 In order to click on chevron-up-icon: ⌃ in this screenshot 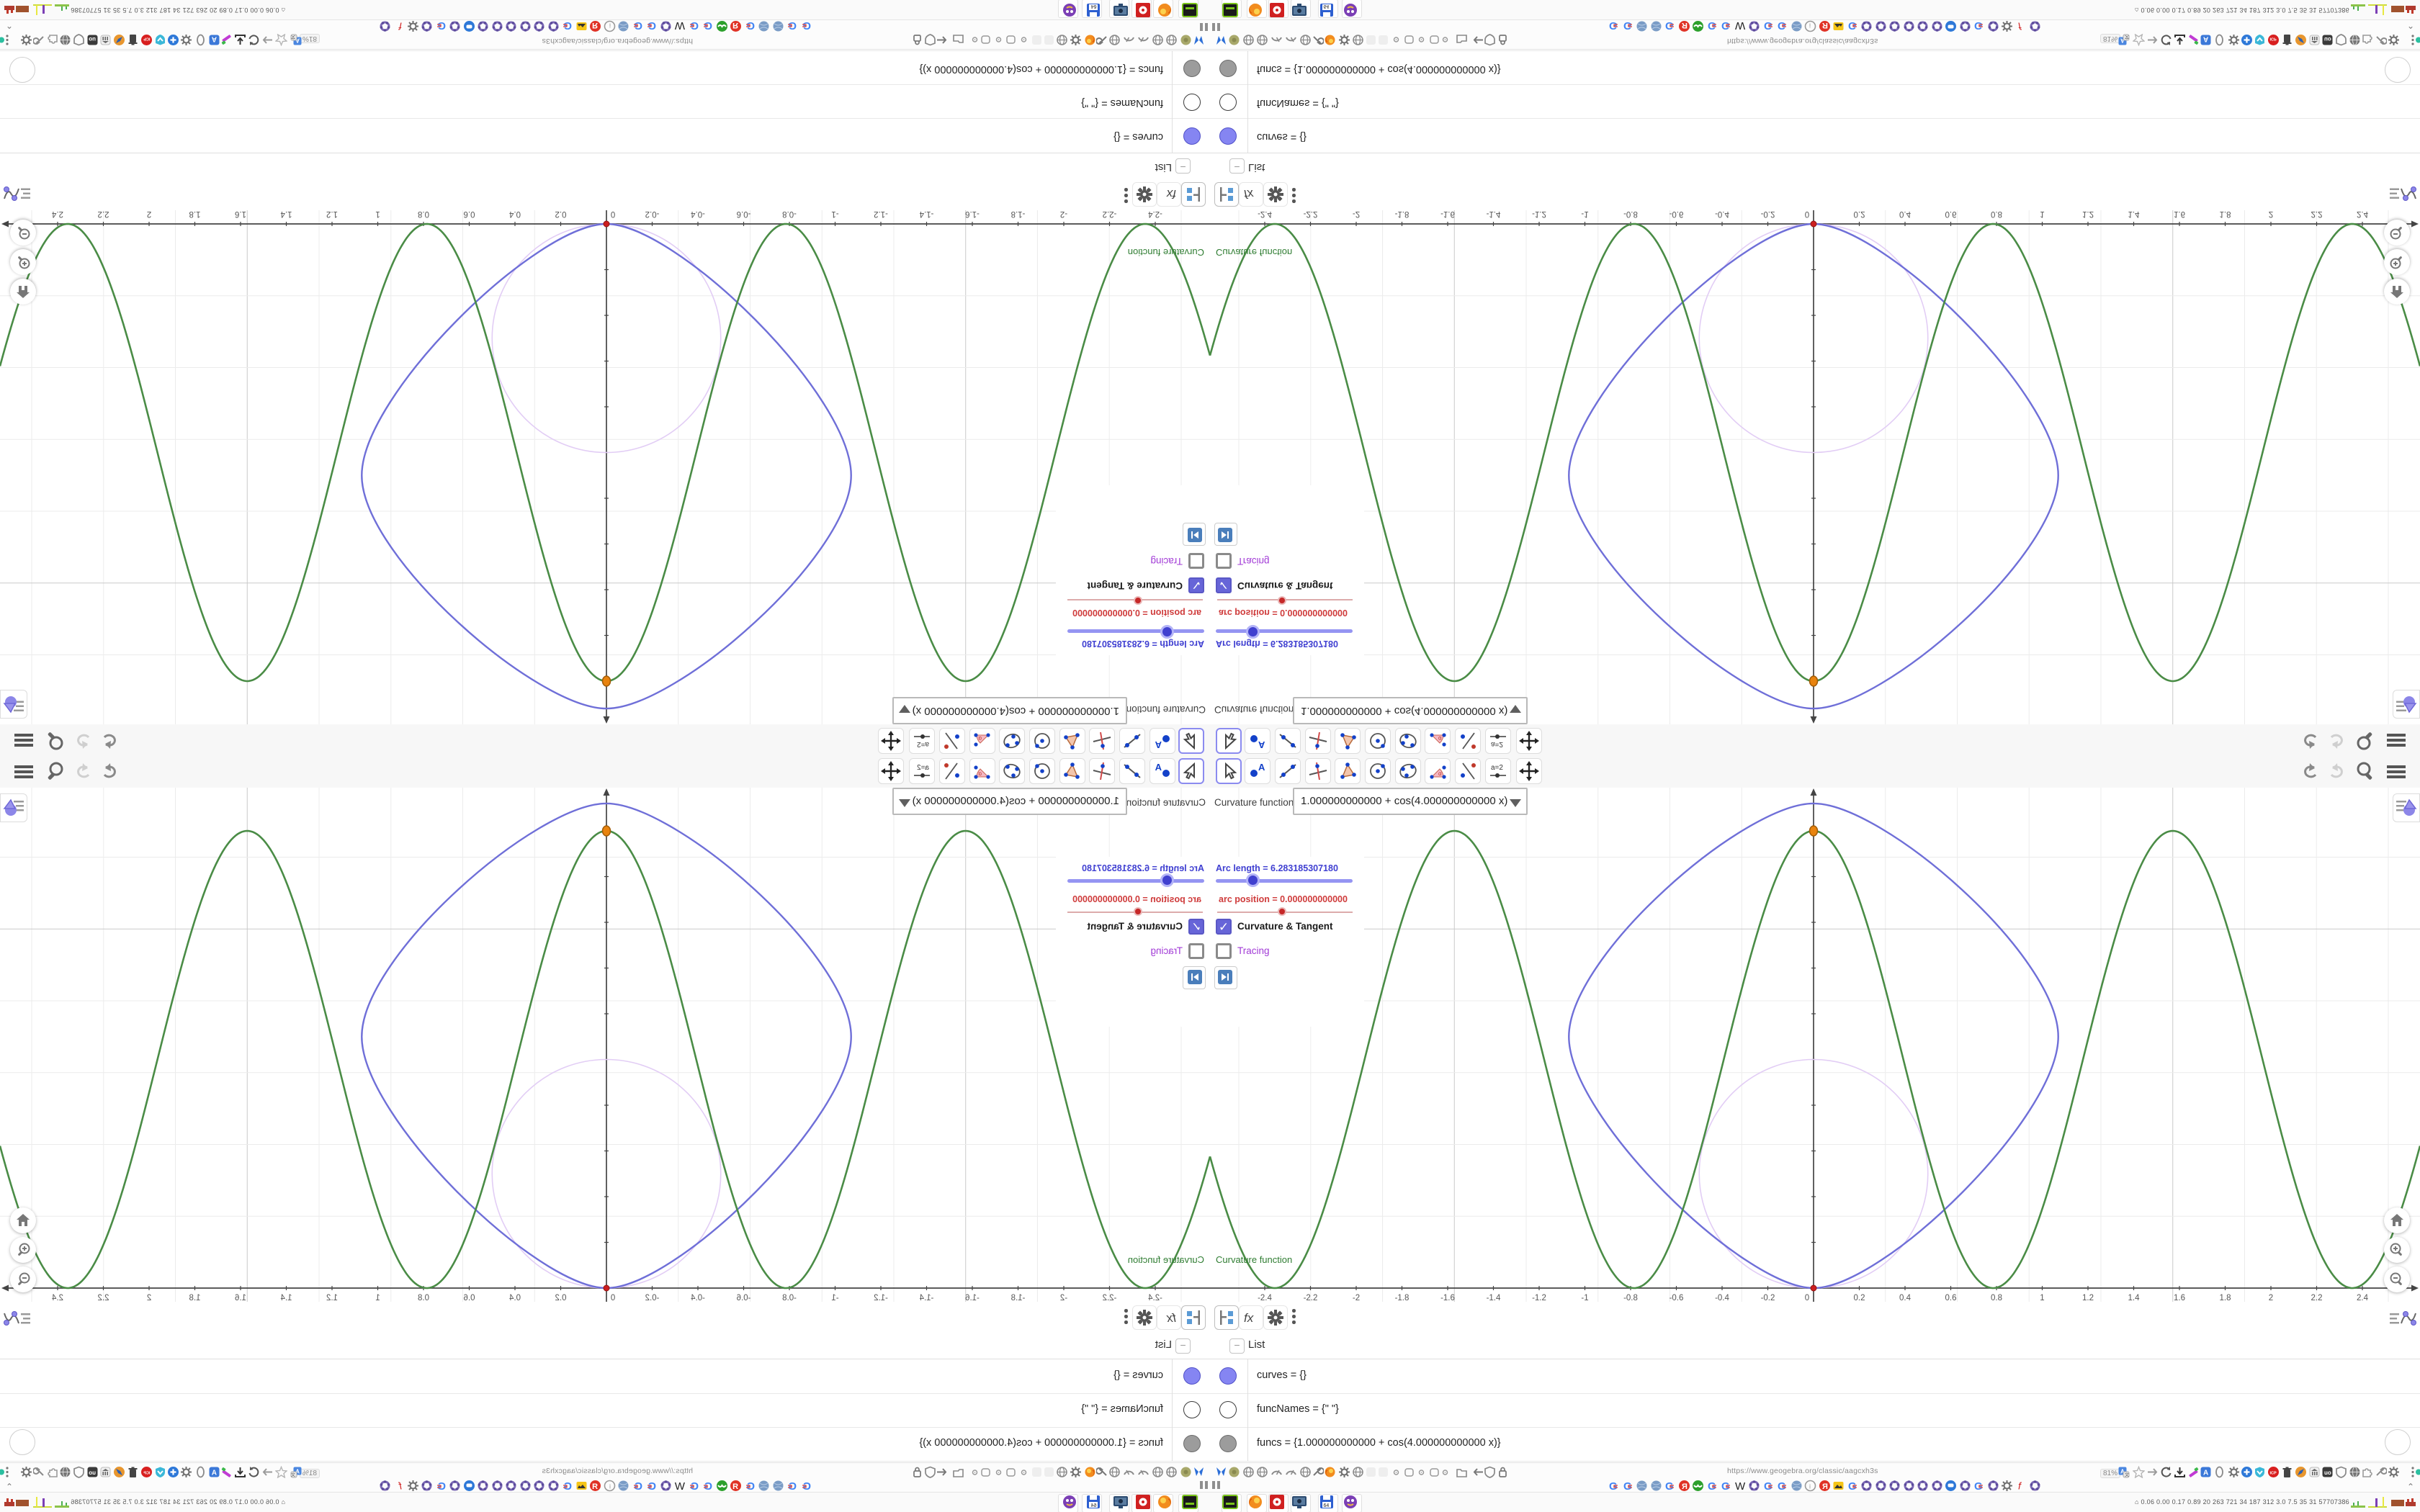, I will do `click(2410, 25)`.